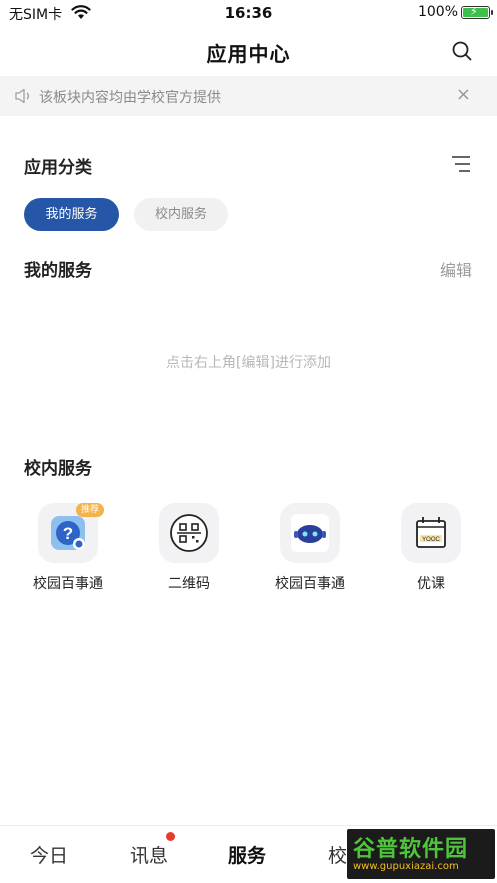 This screenshot has height=883, width=497. Describe the element at coordinates (431, 540) in the screenshot. I see `svg-text: YOOC` at that location.